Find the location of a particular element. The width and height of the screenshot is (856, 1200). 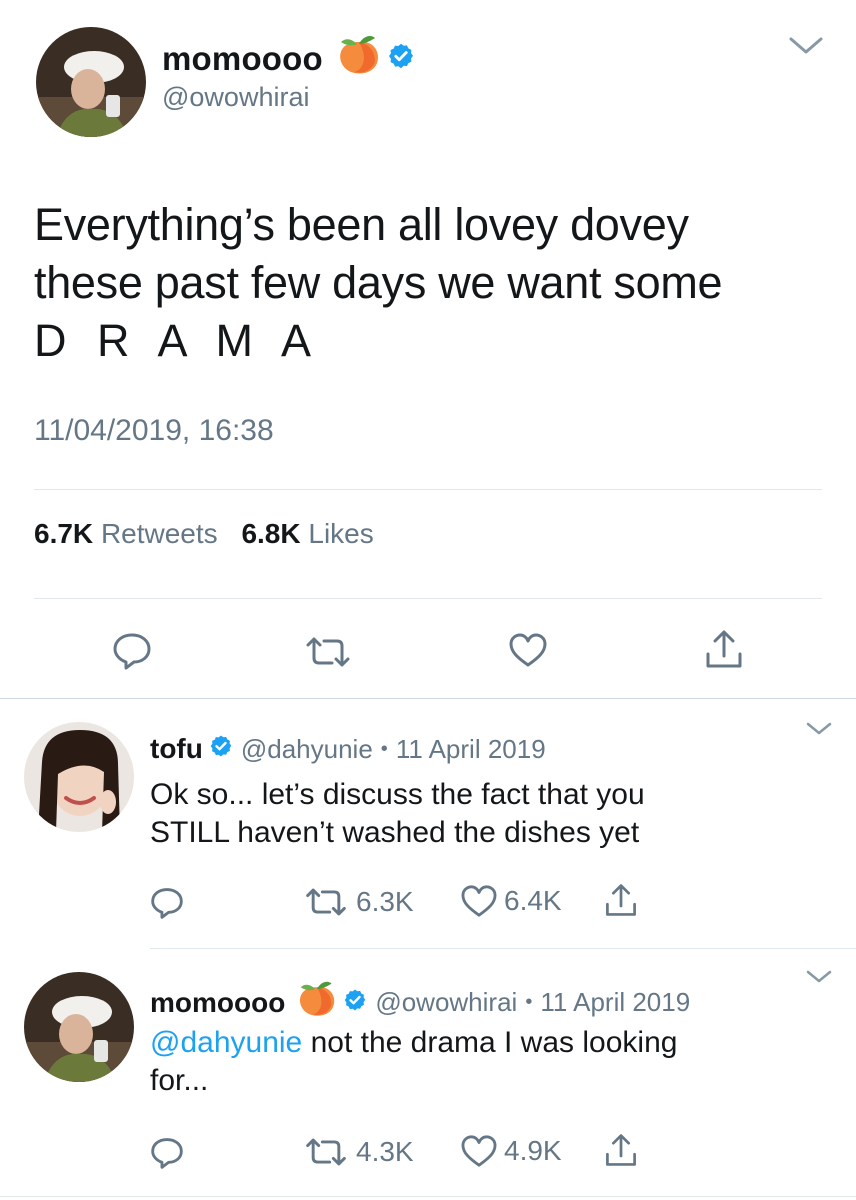

tweet-text-line: D R A M A is located at coordinates (177, 340).